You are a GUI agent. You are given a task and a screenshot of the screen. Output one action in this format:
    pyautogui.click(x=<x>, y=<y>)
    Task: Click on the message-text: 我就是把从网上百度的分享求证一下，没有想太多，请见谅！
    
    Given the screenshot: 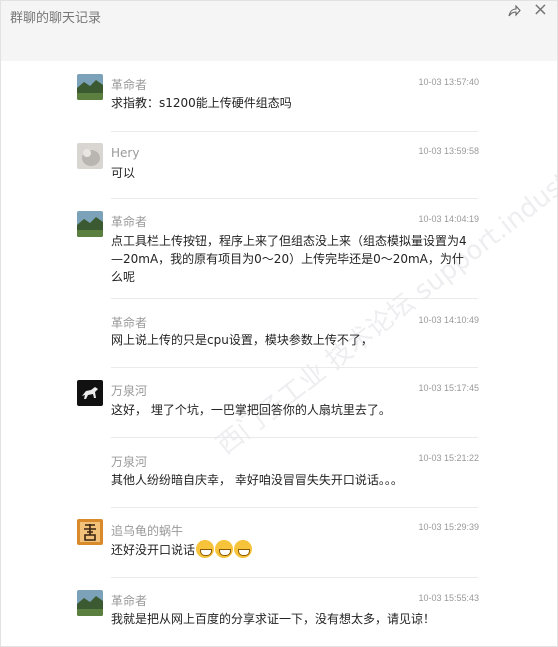 What is the action you would take?
    pyautogui.click(x=273, y=619)
    